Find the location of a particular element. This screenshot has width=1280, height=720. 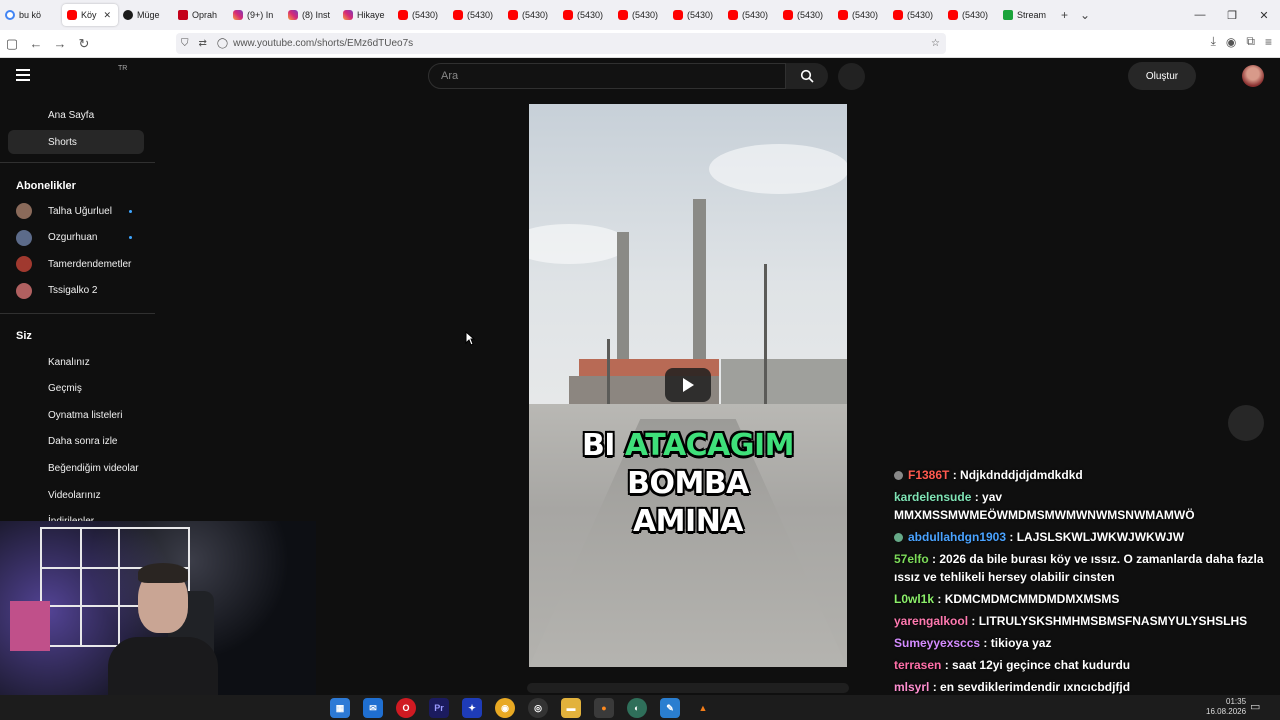

app-icon: ◐ is located at coordinates (637, 708).